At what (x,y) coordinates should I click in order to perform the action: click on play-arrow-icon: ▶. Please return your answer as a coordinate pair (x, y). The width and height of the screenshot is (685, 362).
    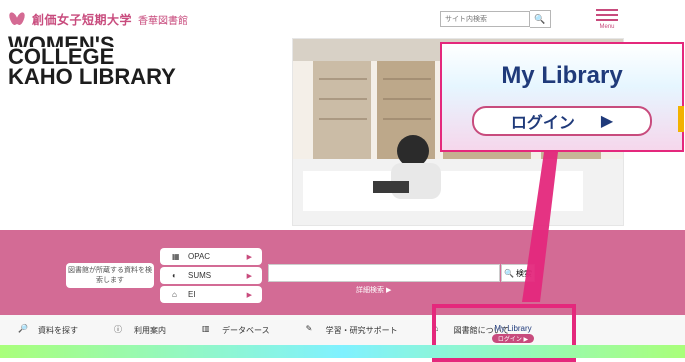
    Looking at the image, I should click on (607, 121).